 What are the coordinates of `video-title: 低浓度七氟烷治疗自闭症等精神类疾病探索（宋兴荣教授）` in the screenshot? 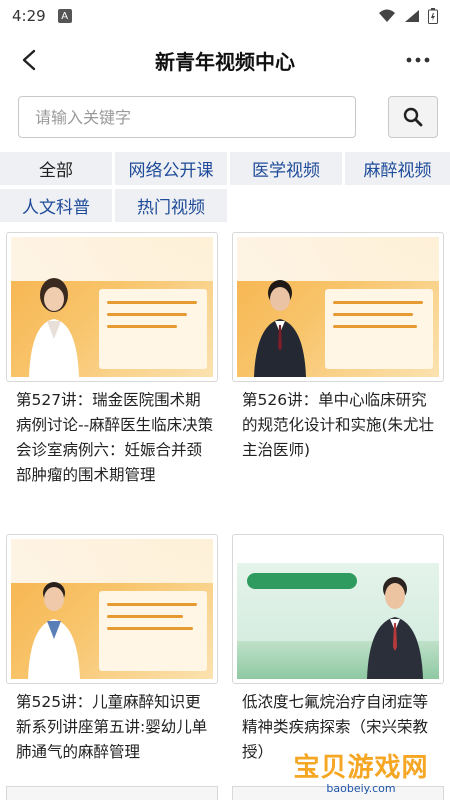 It's located at (342, 727).